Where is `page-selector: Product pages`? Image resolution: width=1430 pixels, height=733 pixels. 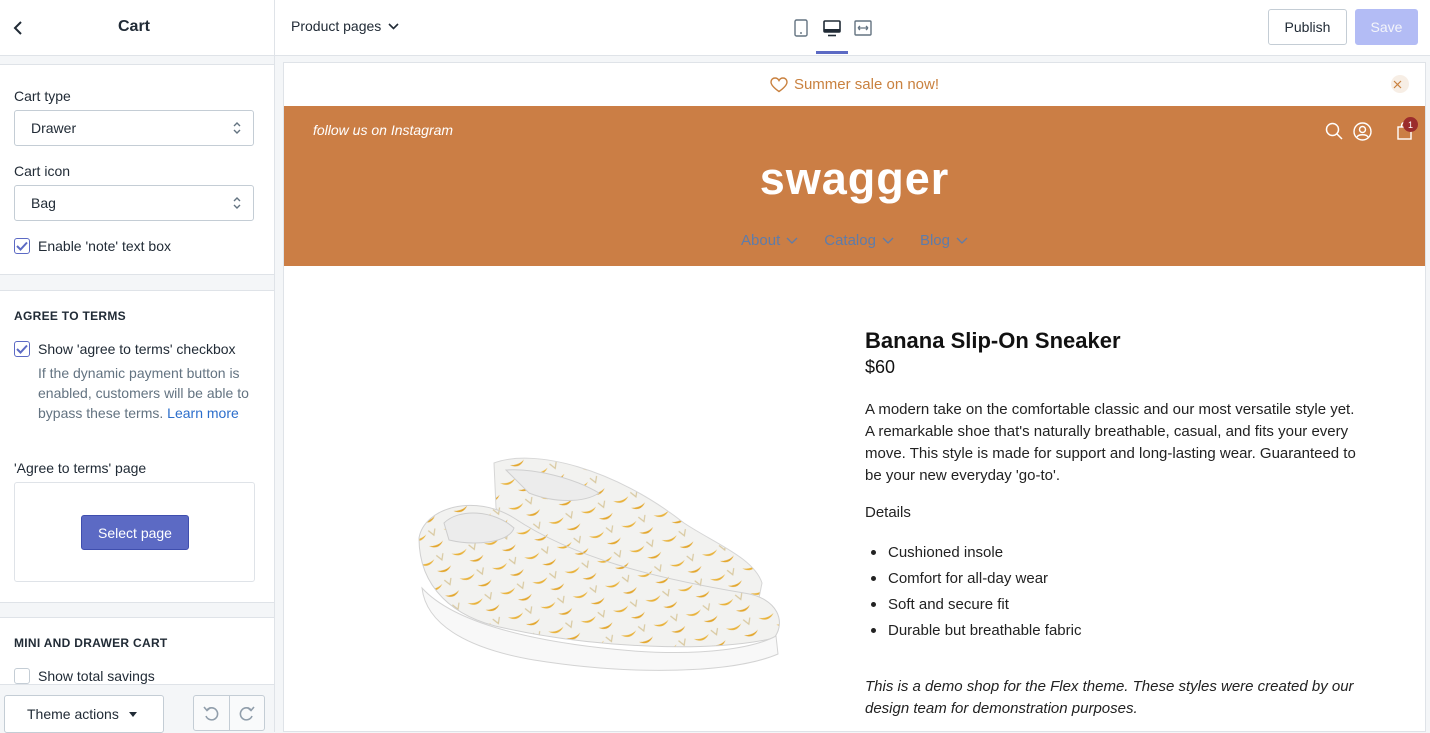
page-selector: Product pages is located at coordinates (345, 26).